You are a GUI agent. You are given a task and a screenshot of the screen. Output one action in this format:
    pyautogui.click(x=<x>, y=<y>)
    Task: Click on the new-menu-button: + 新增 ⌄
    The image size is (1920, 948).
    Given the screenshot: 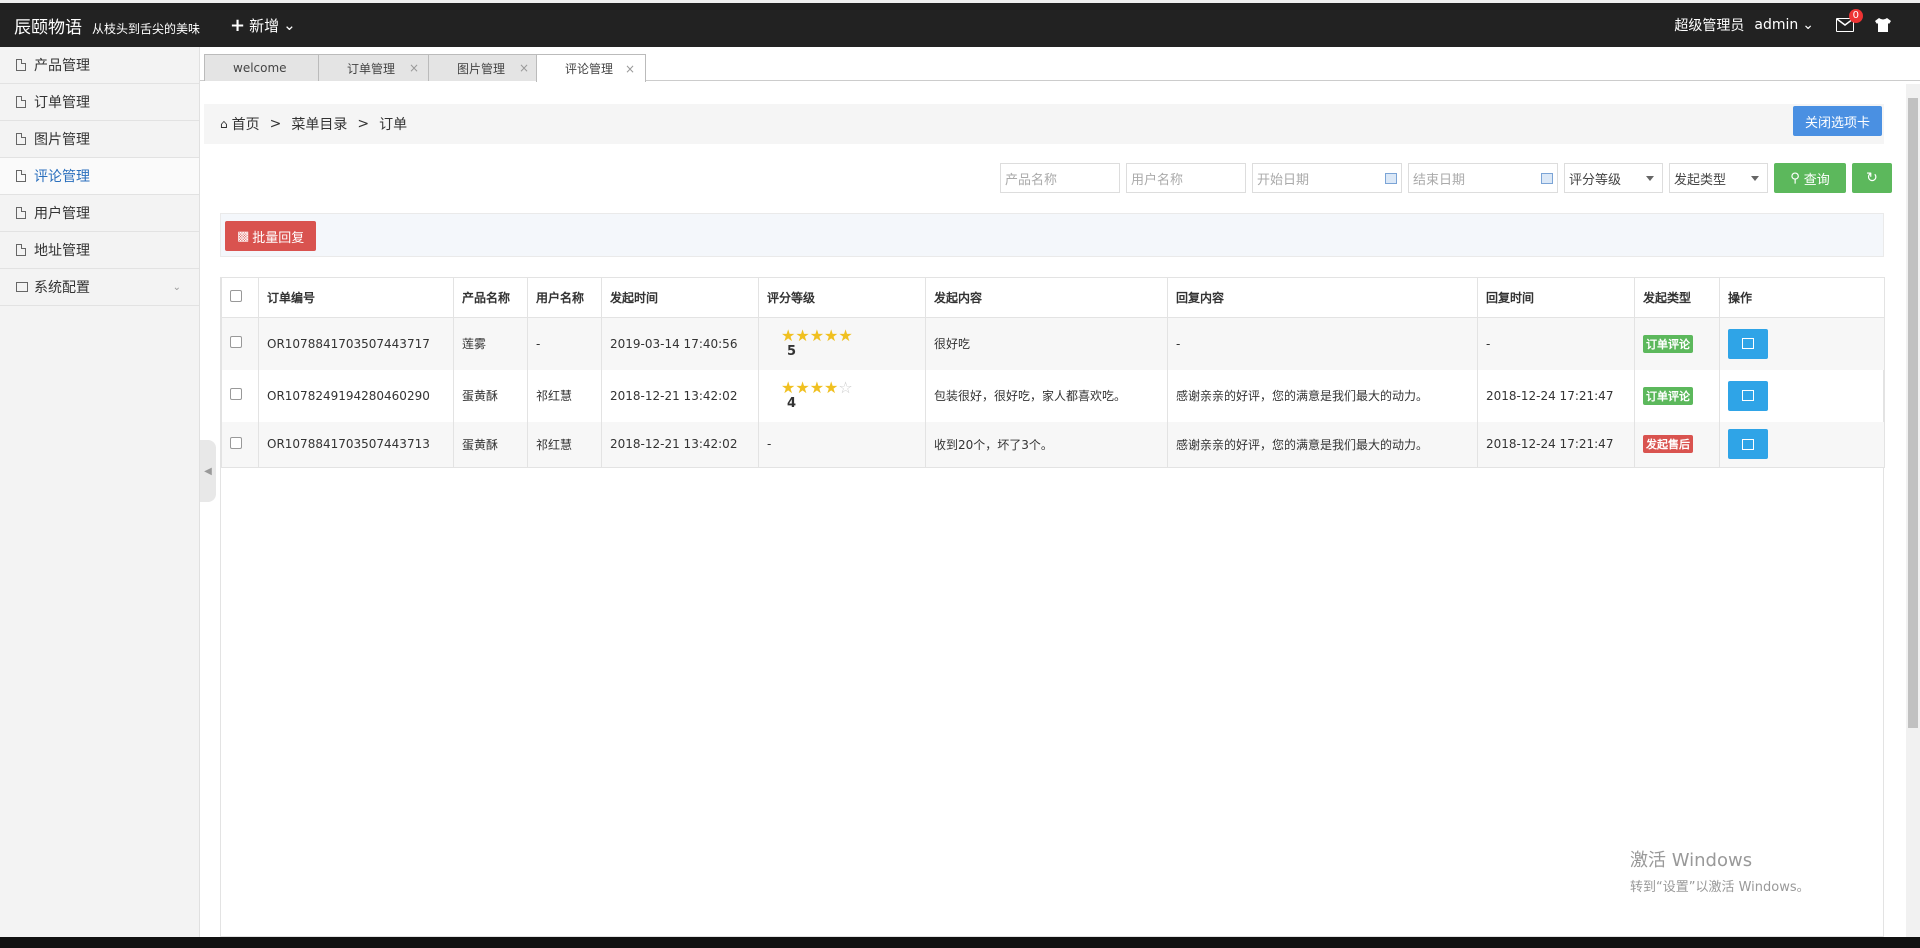 What is the action you would take?
    pyautogui.click(x=263, y=25)
    